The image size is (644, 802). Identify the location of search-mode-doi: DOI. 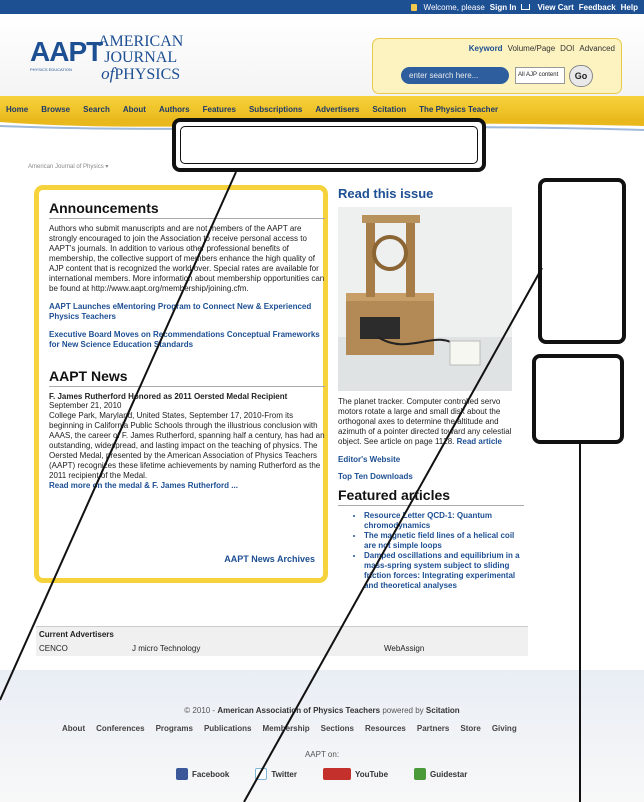
(567, 48).